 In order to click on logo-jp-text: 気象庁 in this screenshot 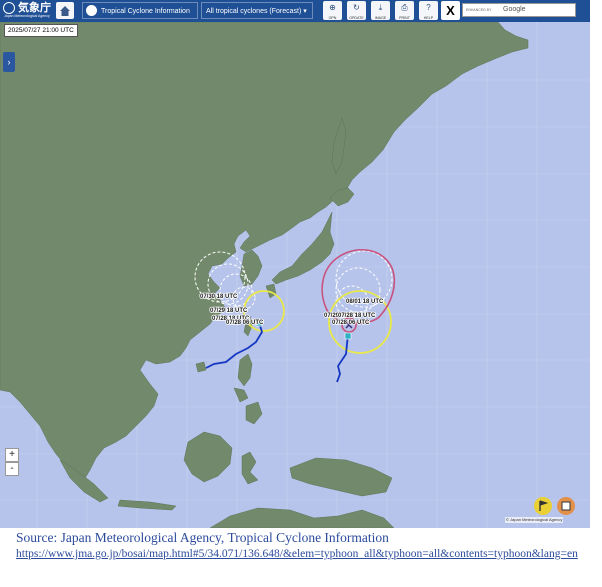, I will do `click(34, 7)`.